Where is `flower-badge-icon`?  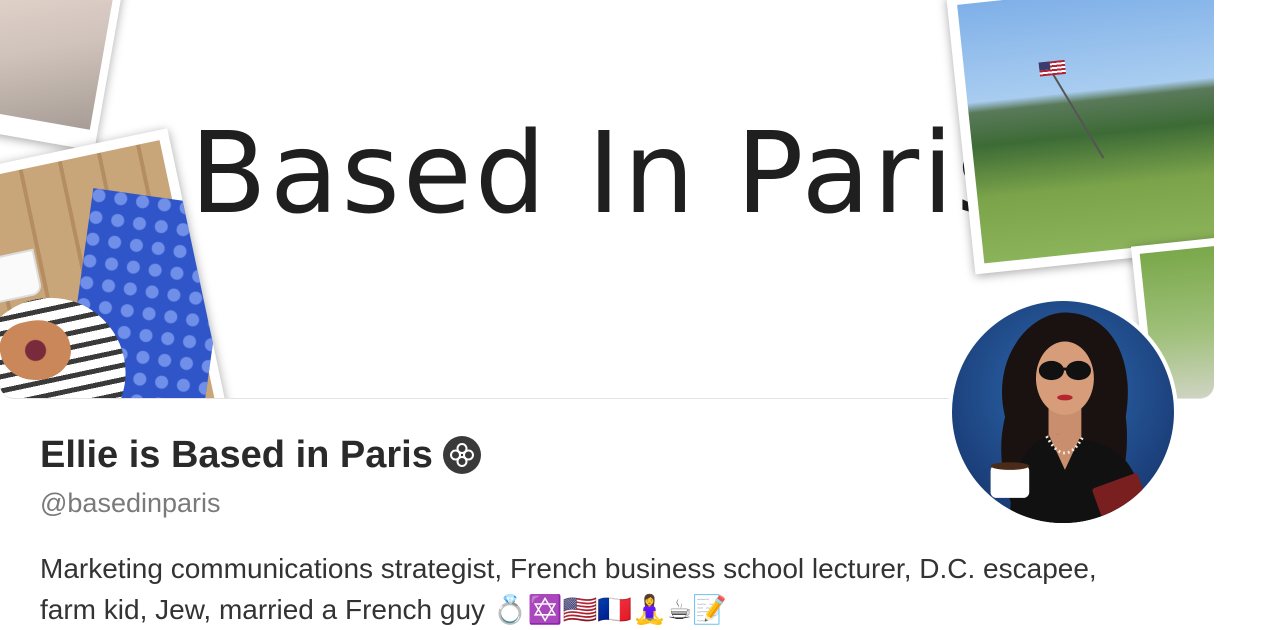
flower-badge-icon is located at coordinates (462, 455).